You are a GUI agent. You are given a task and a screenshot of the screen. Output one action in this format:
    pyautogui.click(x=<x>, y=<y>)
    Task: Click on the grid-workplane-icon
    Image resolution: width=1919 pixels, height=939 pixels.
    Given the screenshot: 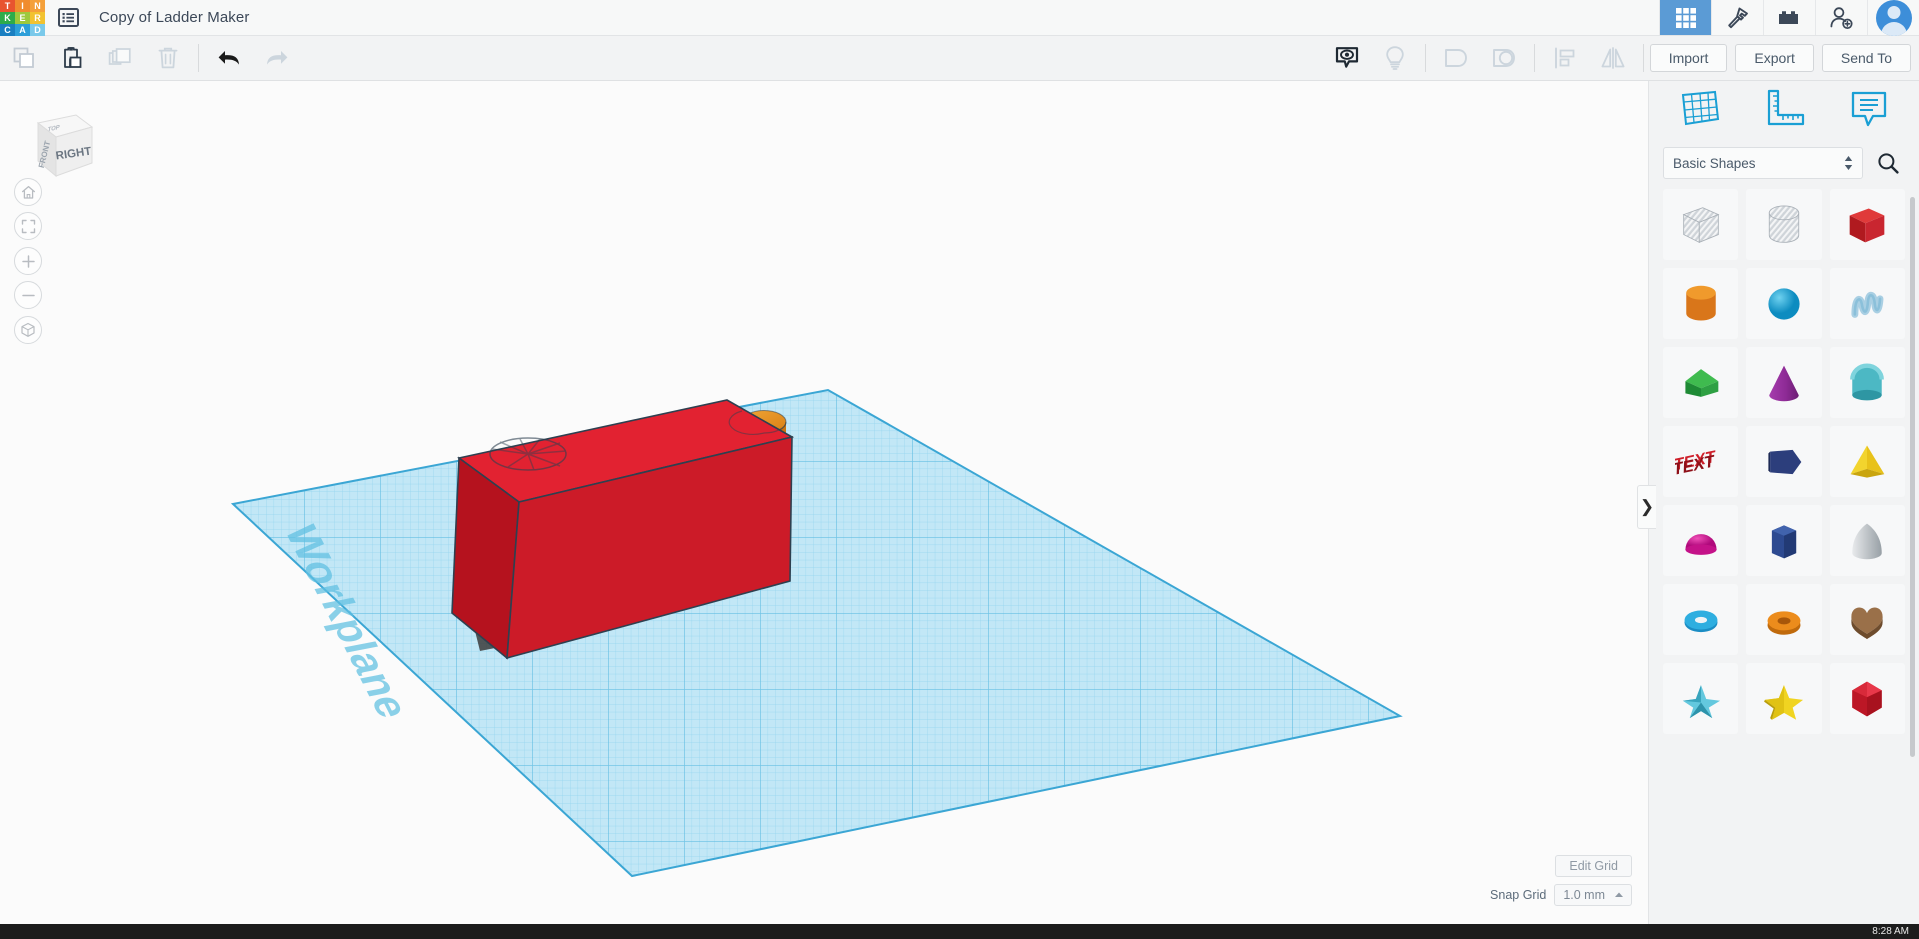 What is the action you would take?
    pyautogui.click(x=1701, y=108)
    